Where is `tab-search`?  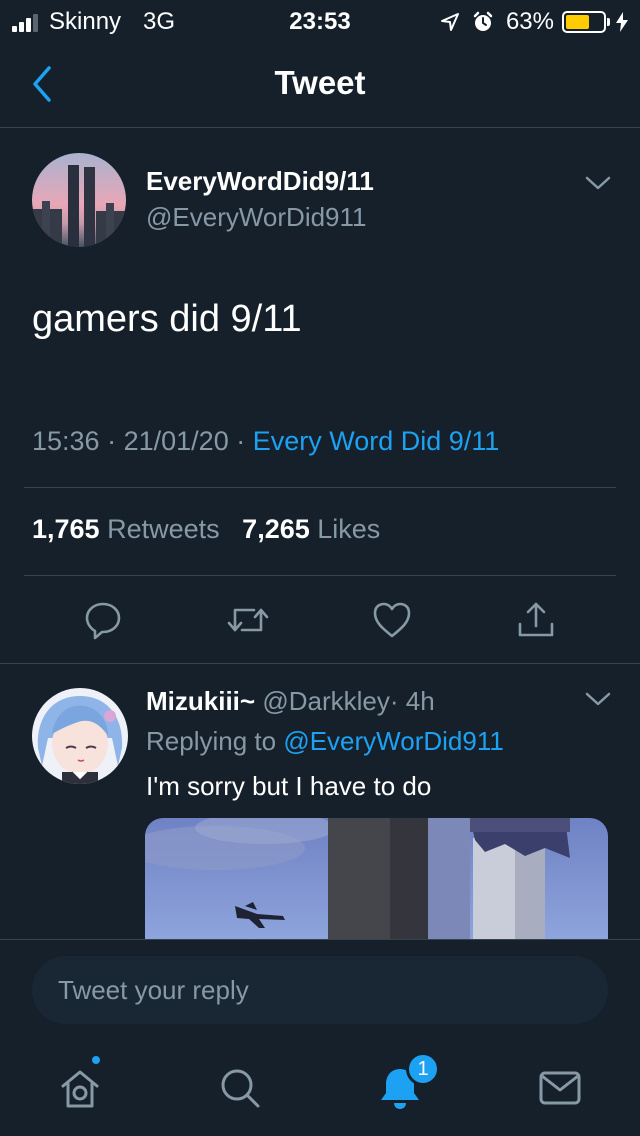 tab-search is located at coordinates (240, 1088).